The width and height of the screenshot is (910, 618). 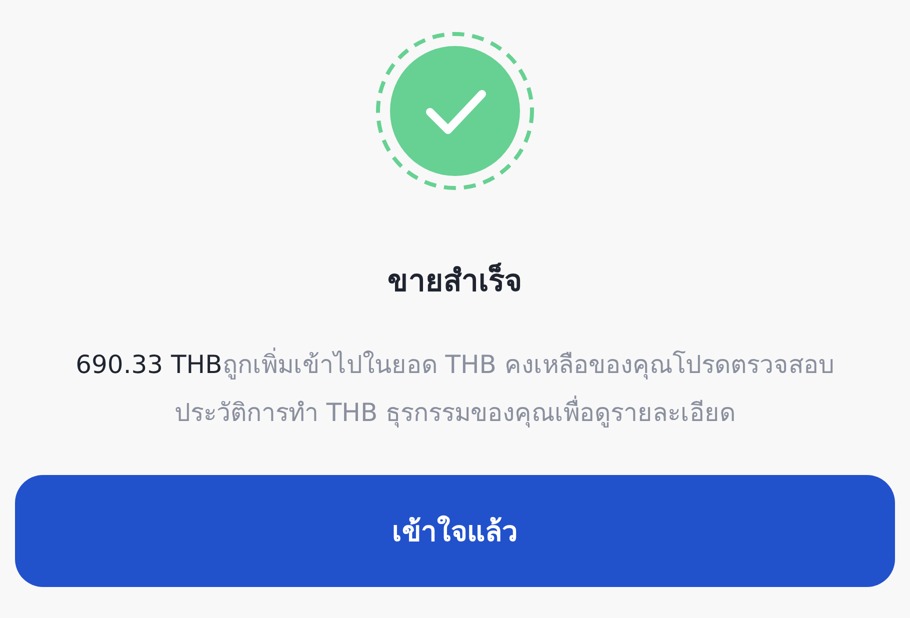 I want to click on success-message: 690.33 THBถูกเพิ่มเข้าไปในยอด THB คงเหลือของคุณโปรดตรวจสอบประวัติการทำ THB ธุรกรรมของคุณเพื่อดูรายละเอียด, so click(x=455, y=389).